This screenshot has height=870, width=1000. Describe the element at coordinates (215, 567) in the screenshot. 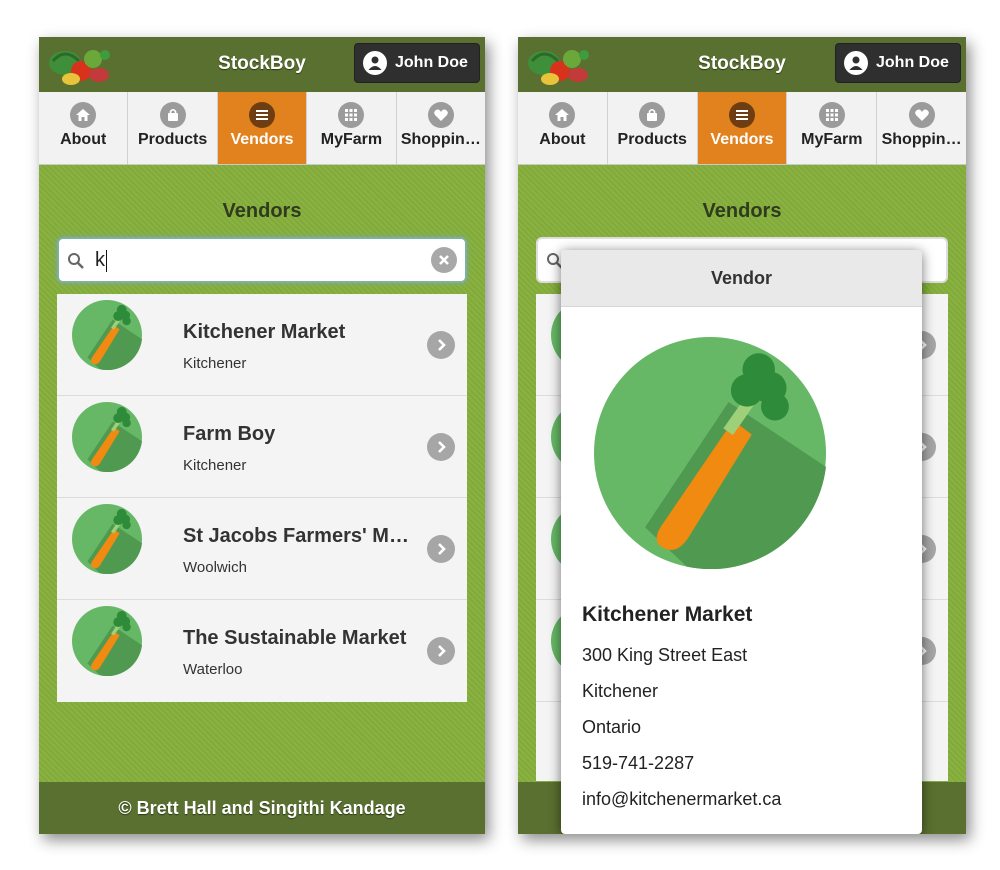

I see `vendor-city: Woolwich` at that location.